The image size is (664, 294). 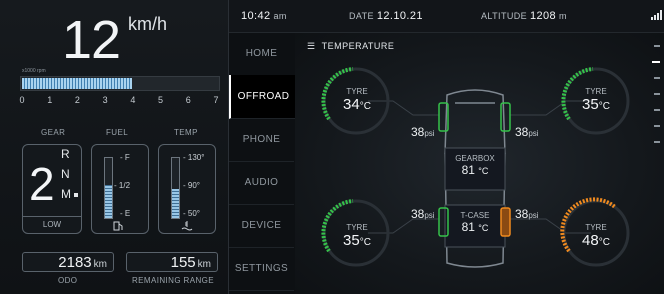 I want to click on menu-device: DEVICE, so click(x=261, y=226).